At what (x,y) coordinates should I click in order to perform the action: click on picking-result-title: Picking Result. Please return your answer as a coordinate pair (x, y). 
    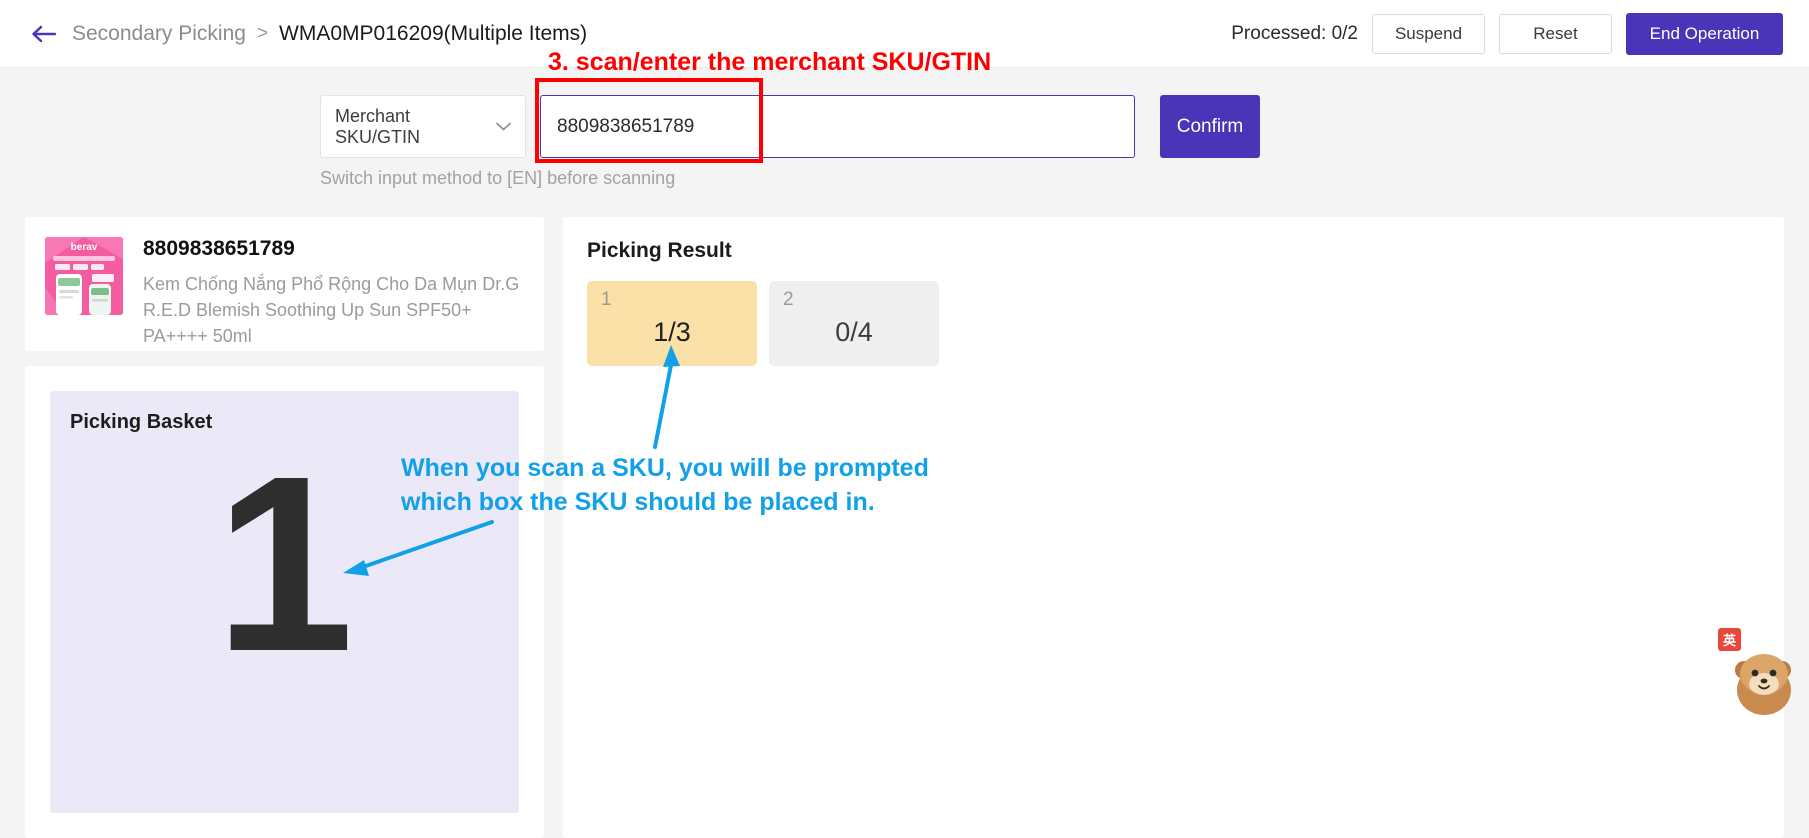
    Looking at the image, I should click on (659, 250).